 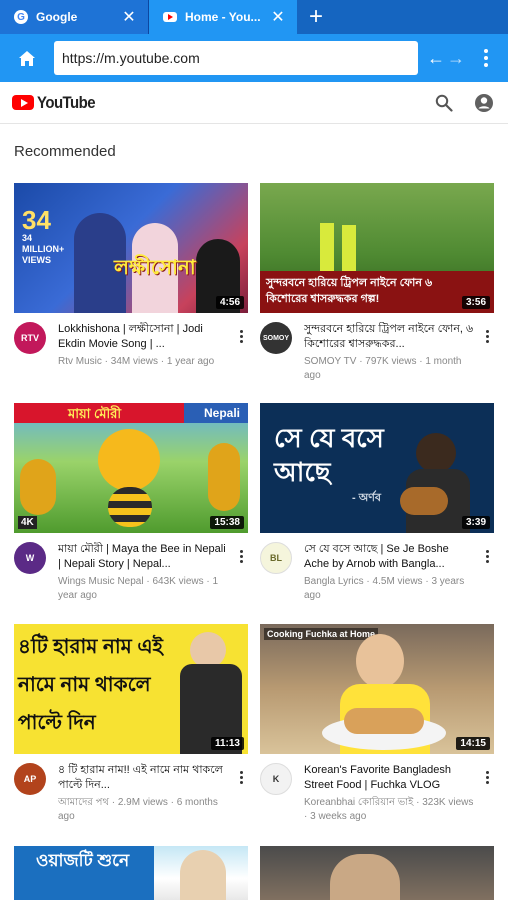 What do you see at coordinates (486, 58) in the screenshot?
I see `browser-menu-icon` at bounding box center [486, 58].